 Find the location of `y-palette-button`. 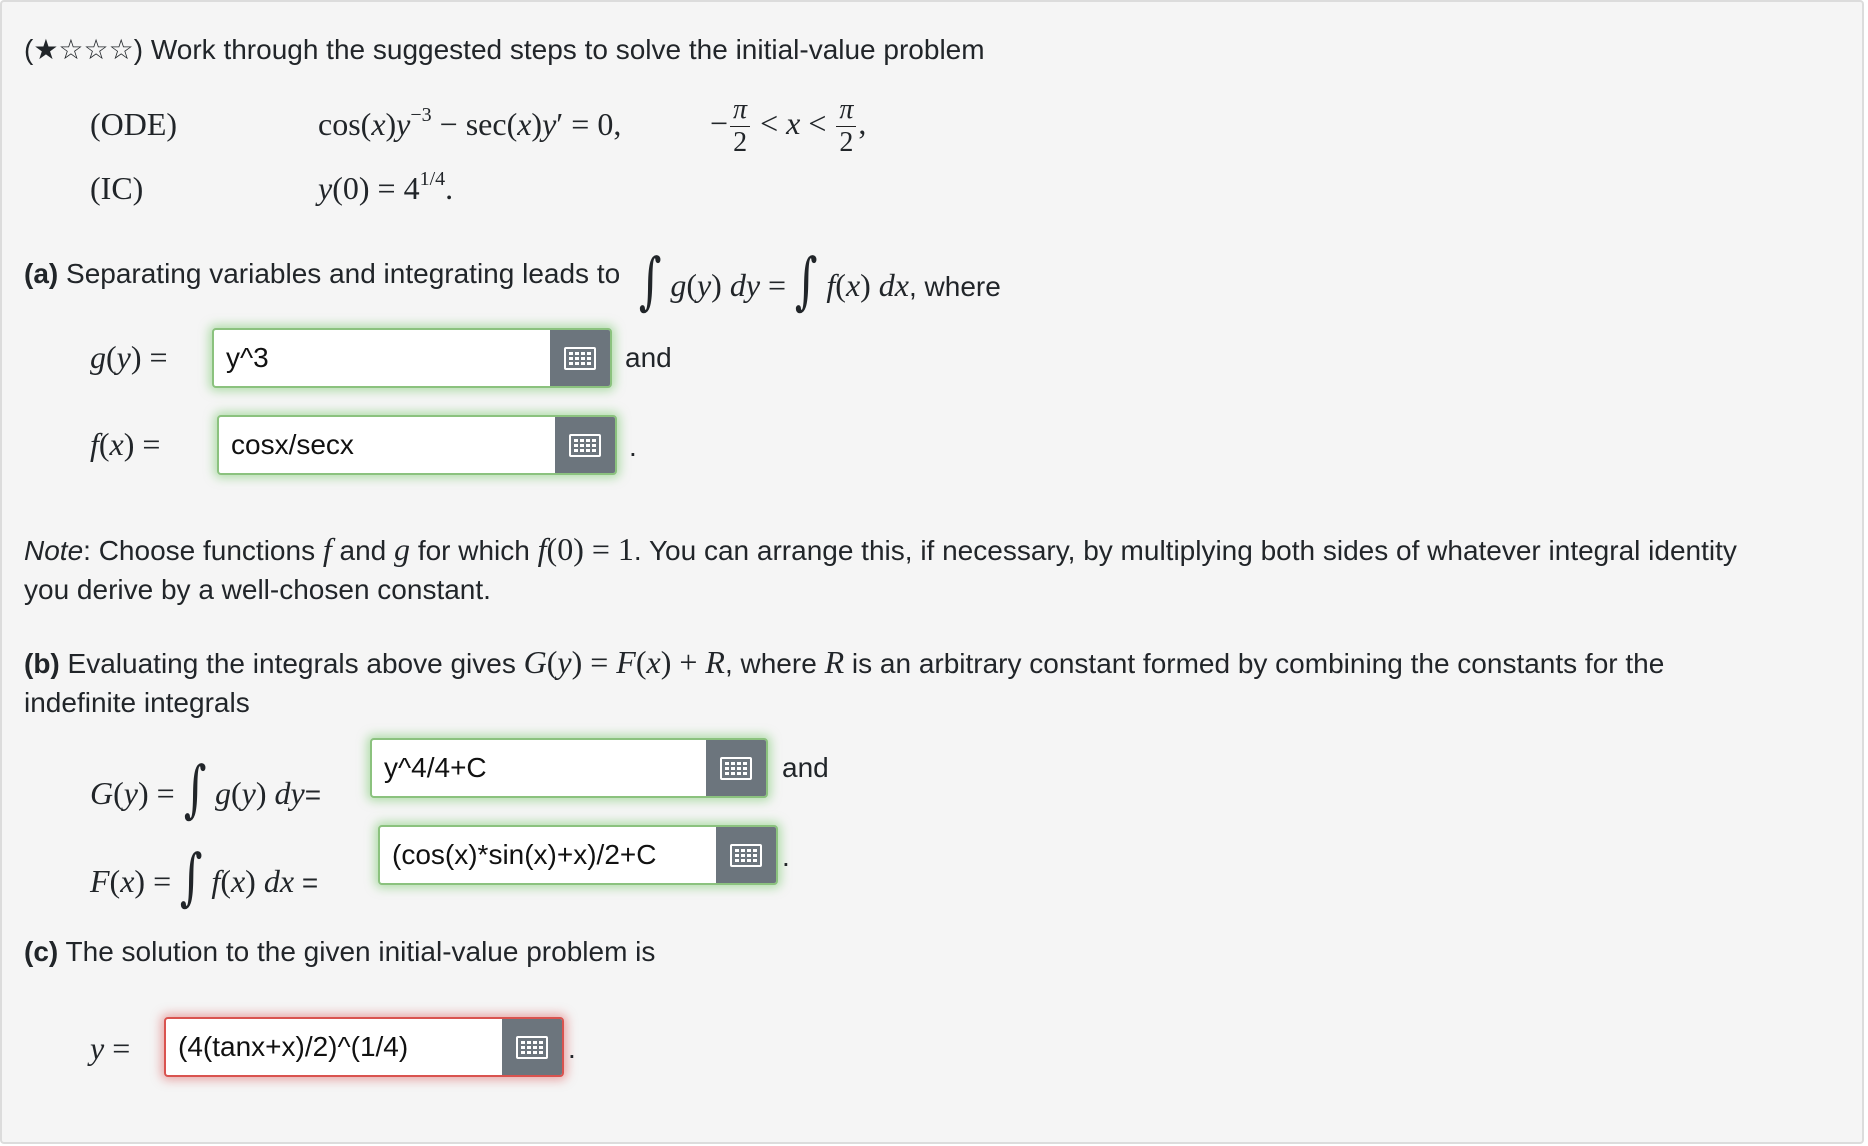

y-palette-button is located at coordinates (532, 1047).